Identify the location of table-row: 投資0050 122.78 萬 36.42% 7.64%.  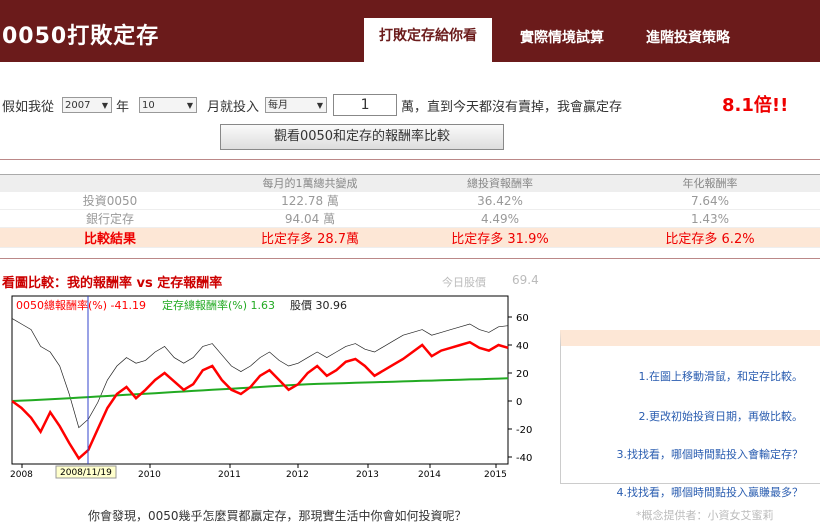
(410, 200).